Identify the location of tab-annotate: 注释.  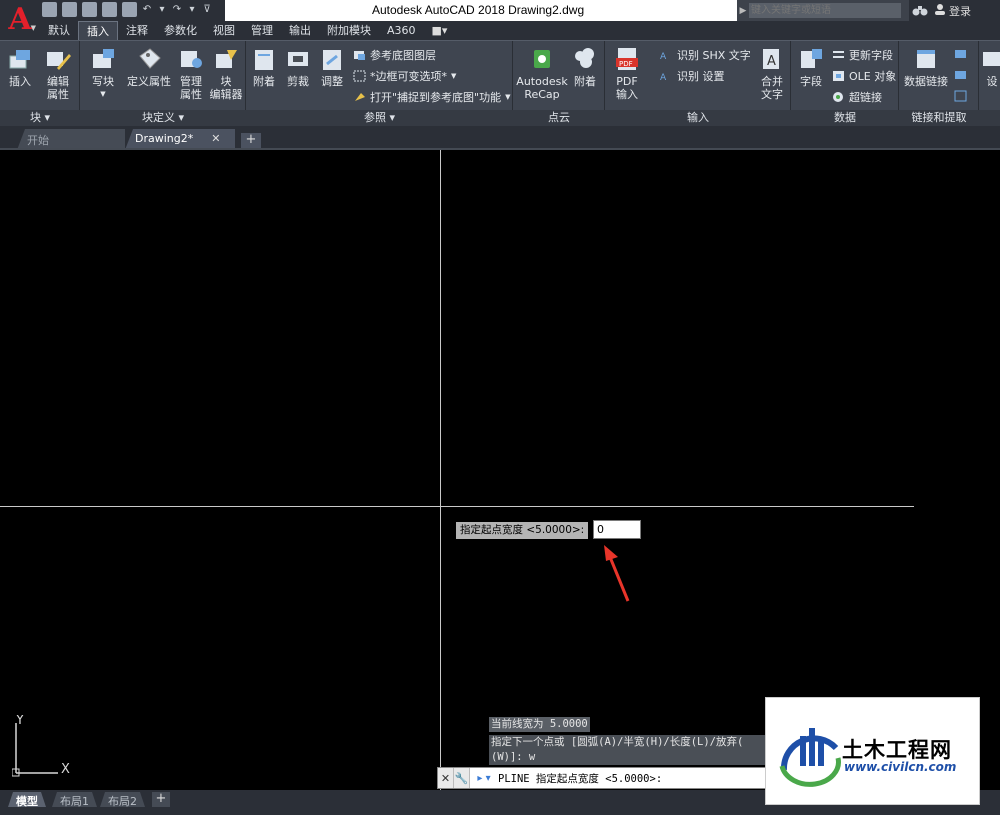
(137, 30).